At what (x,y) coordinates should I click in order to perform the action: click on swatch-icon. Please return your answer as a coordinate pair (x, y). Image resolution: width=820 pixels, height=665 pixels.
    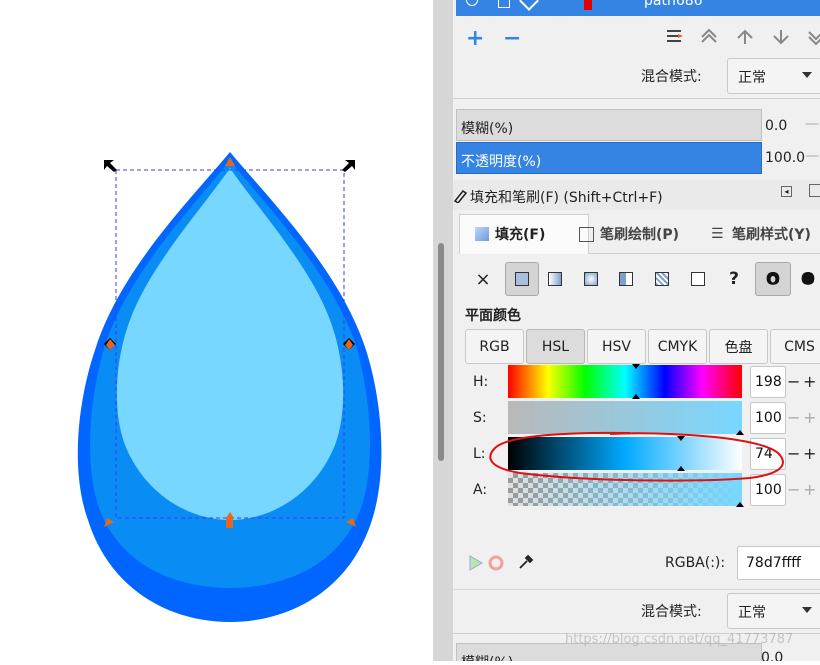
    Looking at the image, I should click on (698, 279).